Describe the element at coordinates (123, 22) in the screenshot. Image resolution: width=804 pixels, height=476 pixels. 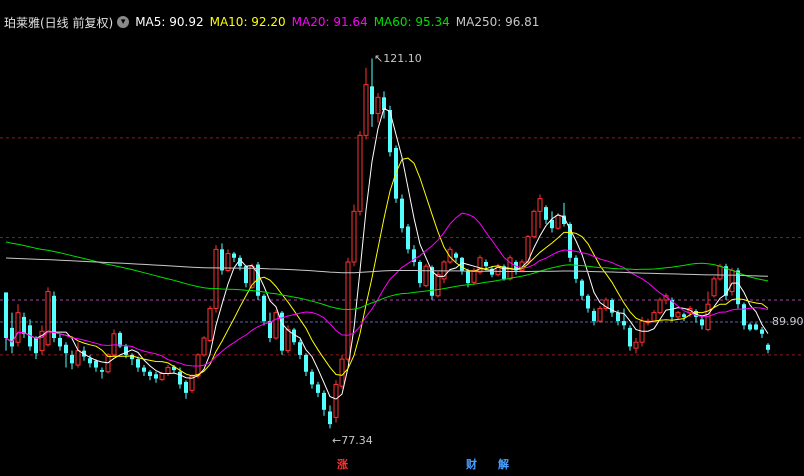
I see `chevron-down-icon: ▾` at that location.